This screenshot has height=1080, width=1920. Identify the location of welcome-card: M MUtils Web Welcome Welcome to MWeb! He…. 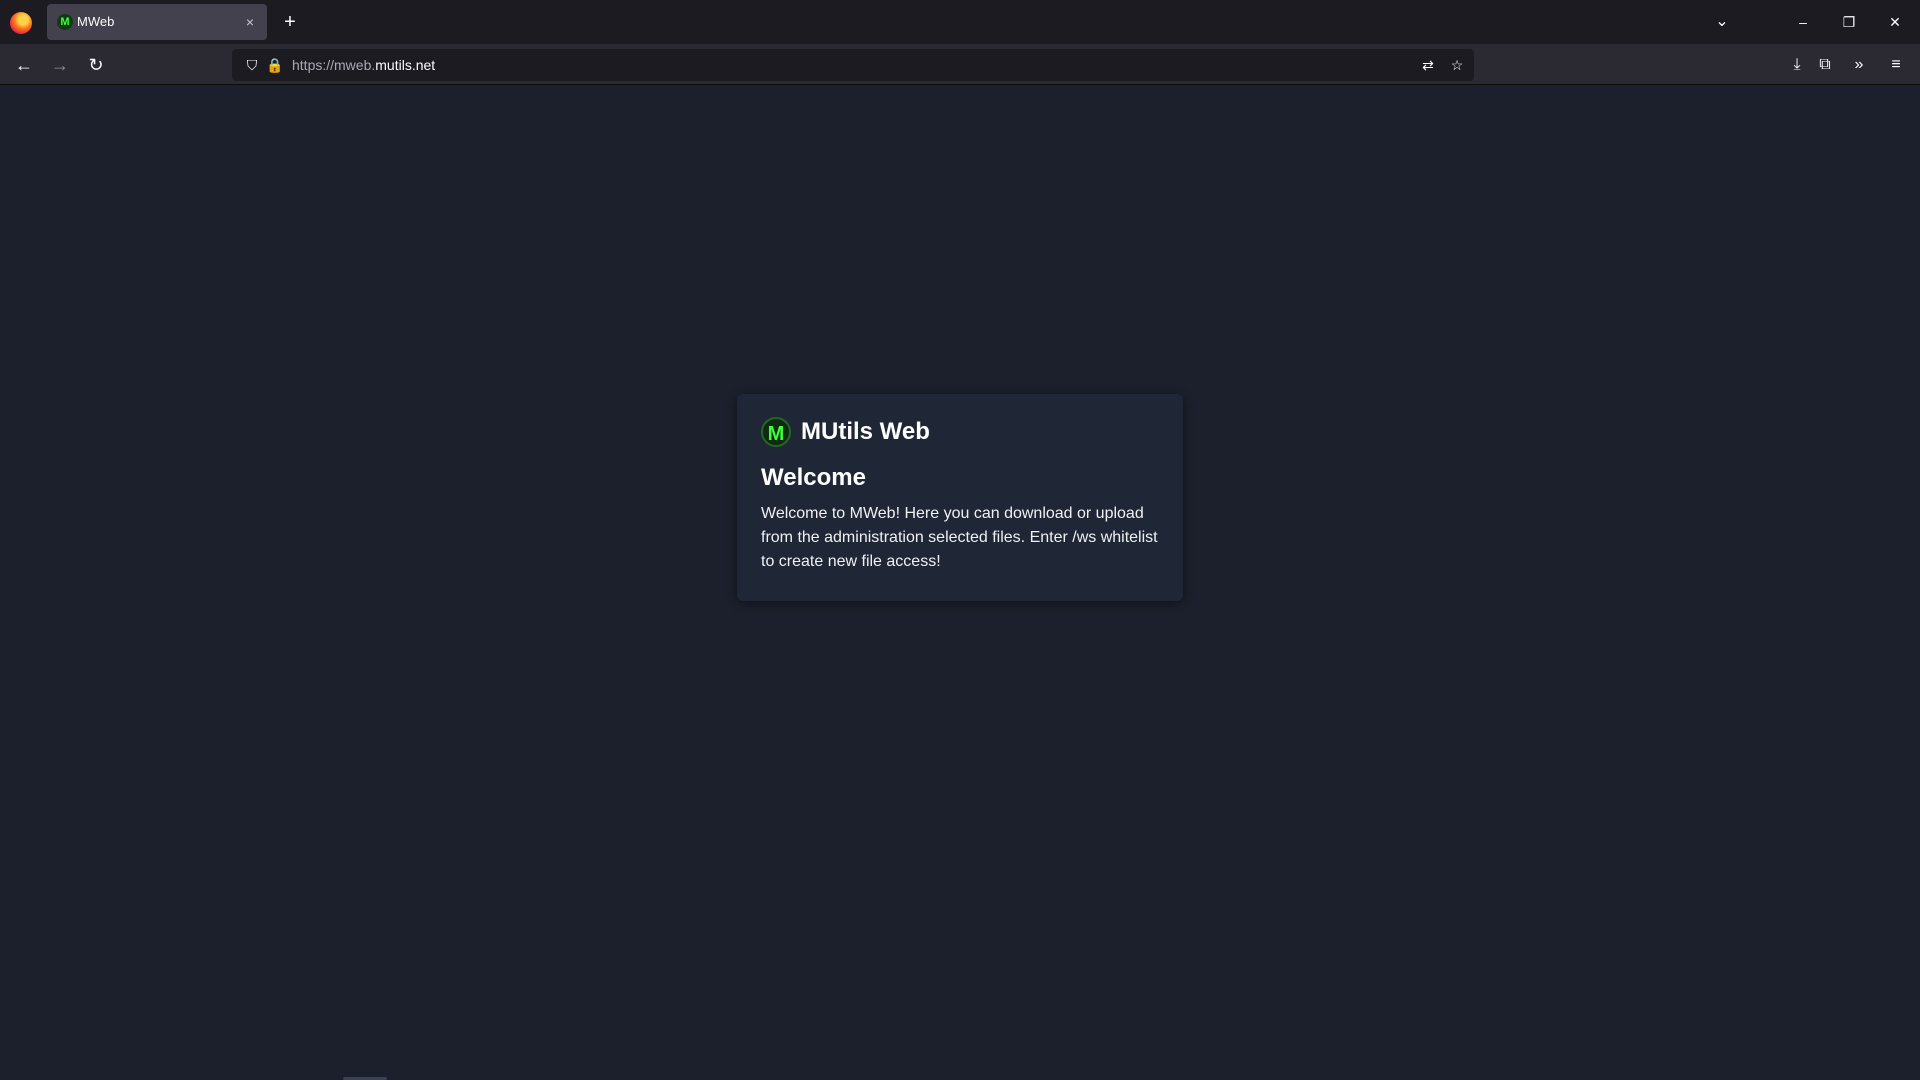
(960, 497).